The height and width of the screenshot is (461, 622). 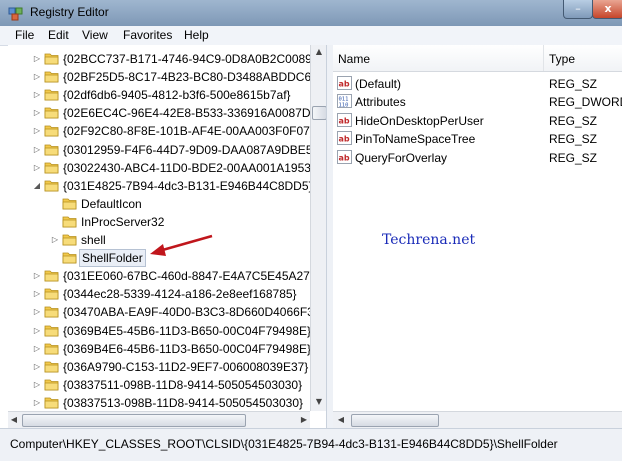 I want to click on tree-node: ▷ {03470ABA-EA9F-40D0-B3C3-8D660D4066F3}, so click(x=163, y=312).